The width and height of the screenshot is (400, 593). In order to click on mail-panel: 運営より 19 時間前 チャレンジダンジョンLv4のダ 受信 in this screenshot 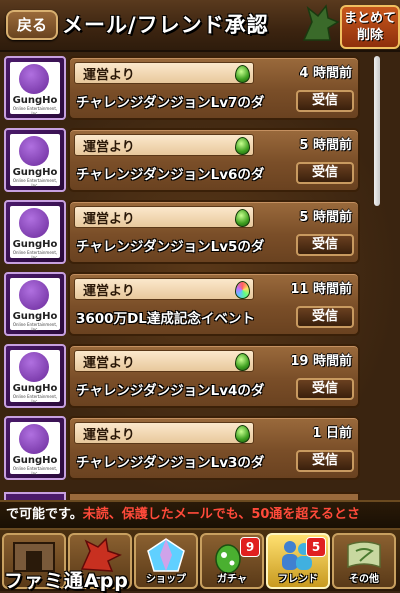, I will do `click(214, 376)`.